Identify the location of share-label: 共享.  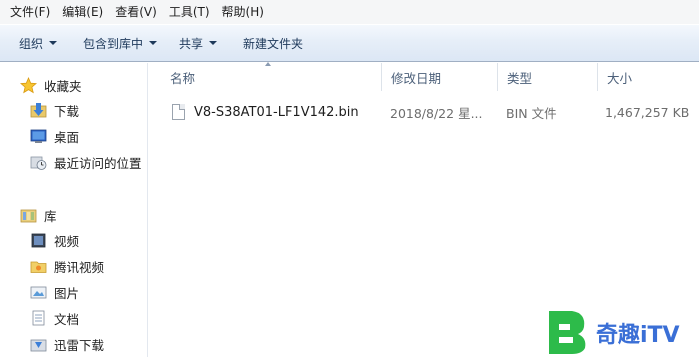
(191, 43).